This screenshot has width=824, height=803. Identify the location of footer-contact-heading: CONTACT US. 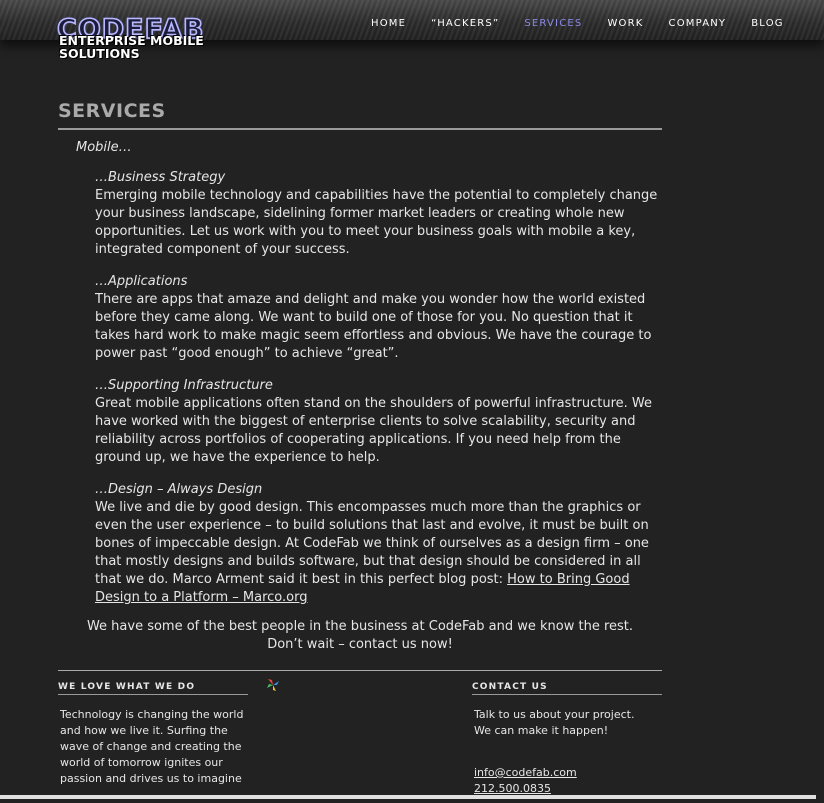
(567, 688).